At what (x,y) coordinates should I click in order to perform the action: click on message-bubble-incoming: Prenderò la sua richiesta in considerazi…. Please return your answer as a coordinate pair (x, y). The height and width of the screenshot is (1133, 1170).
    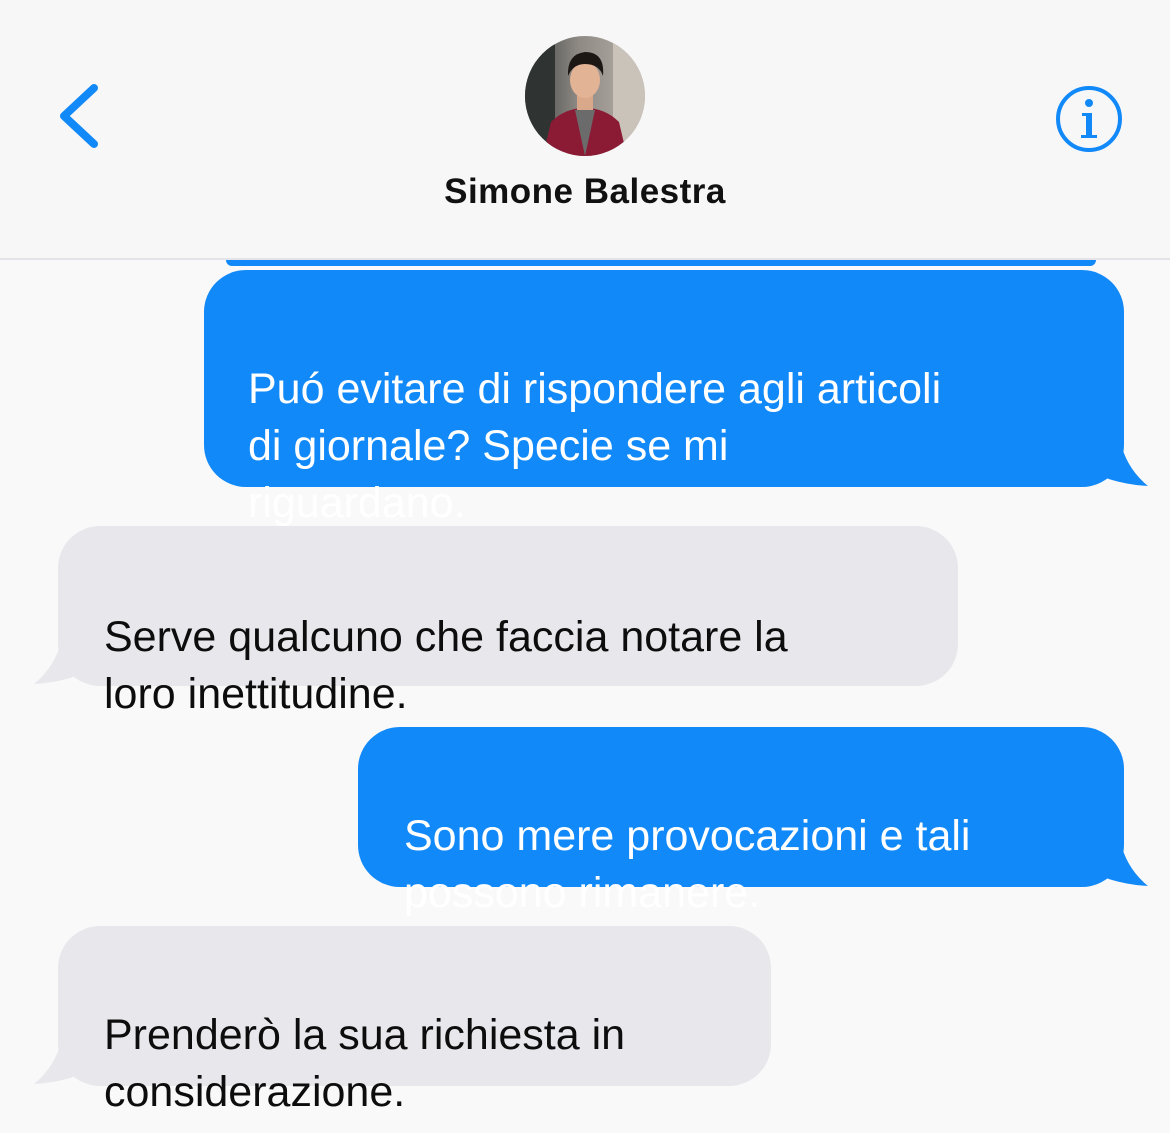
    Looking at the image, I should click on (414, 1021).